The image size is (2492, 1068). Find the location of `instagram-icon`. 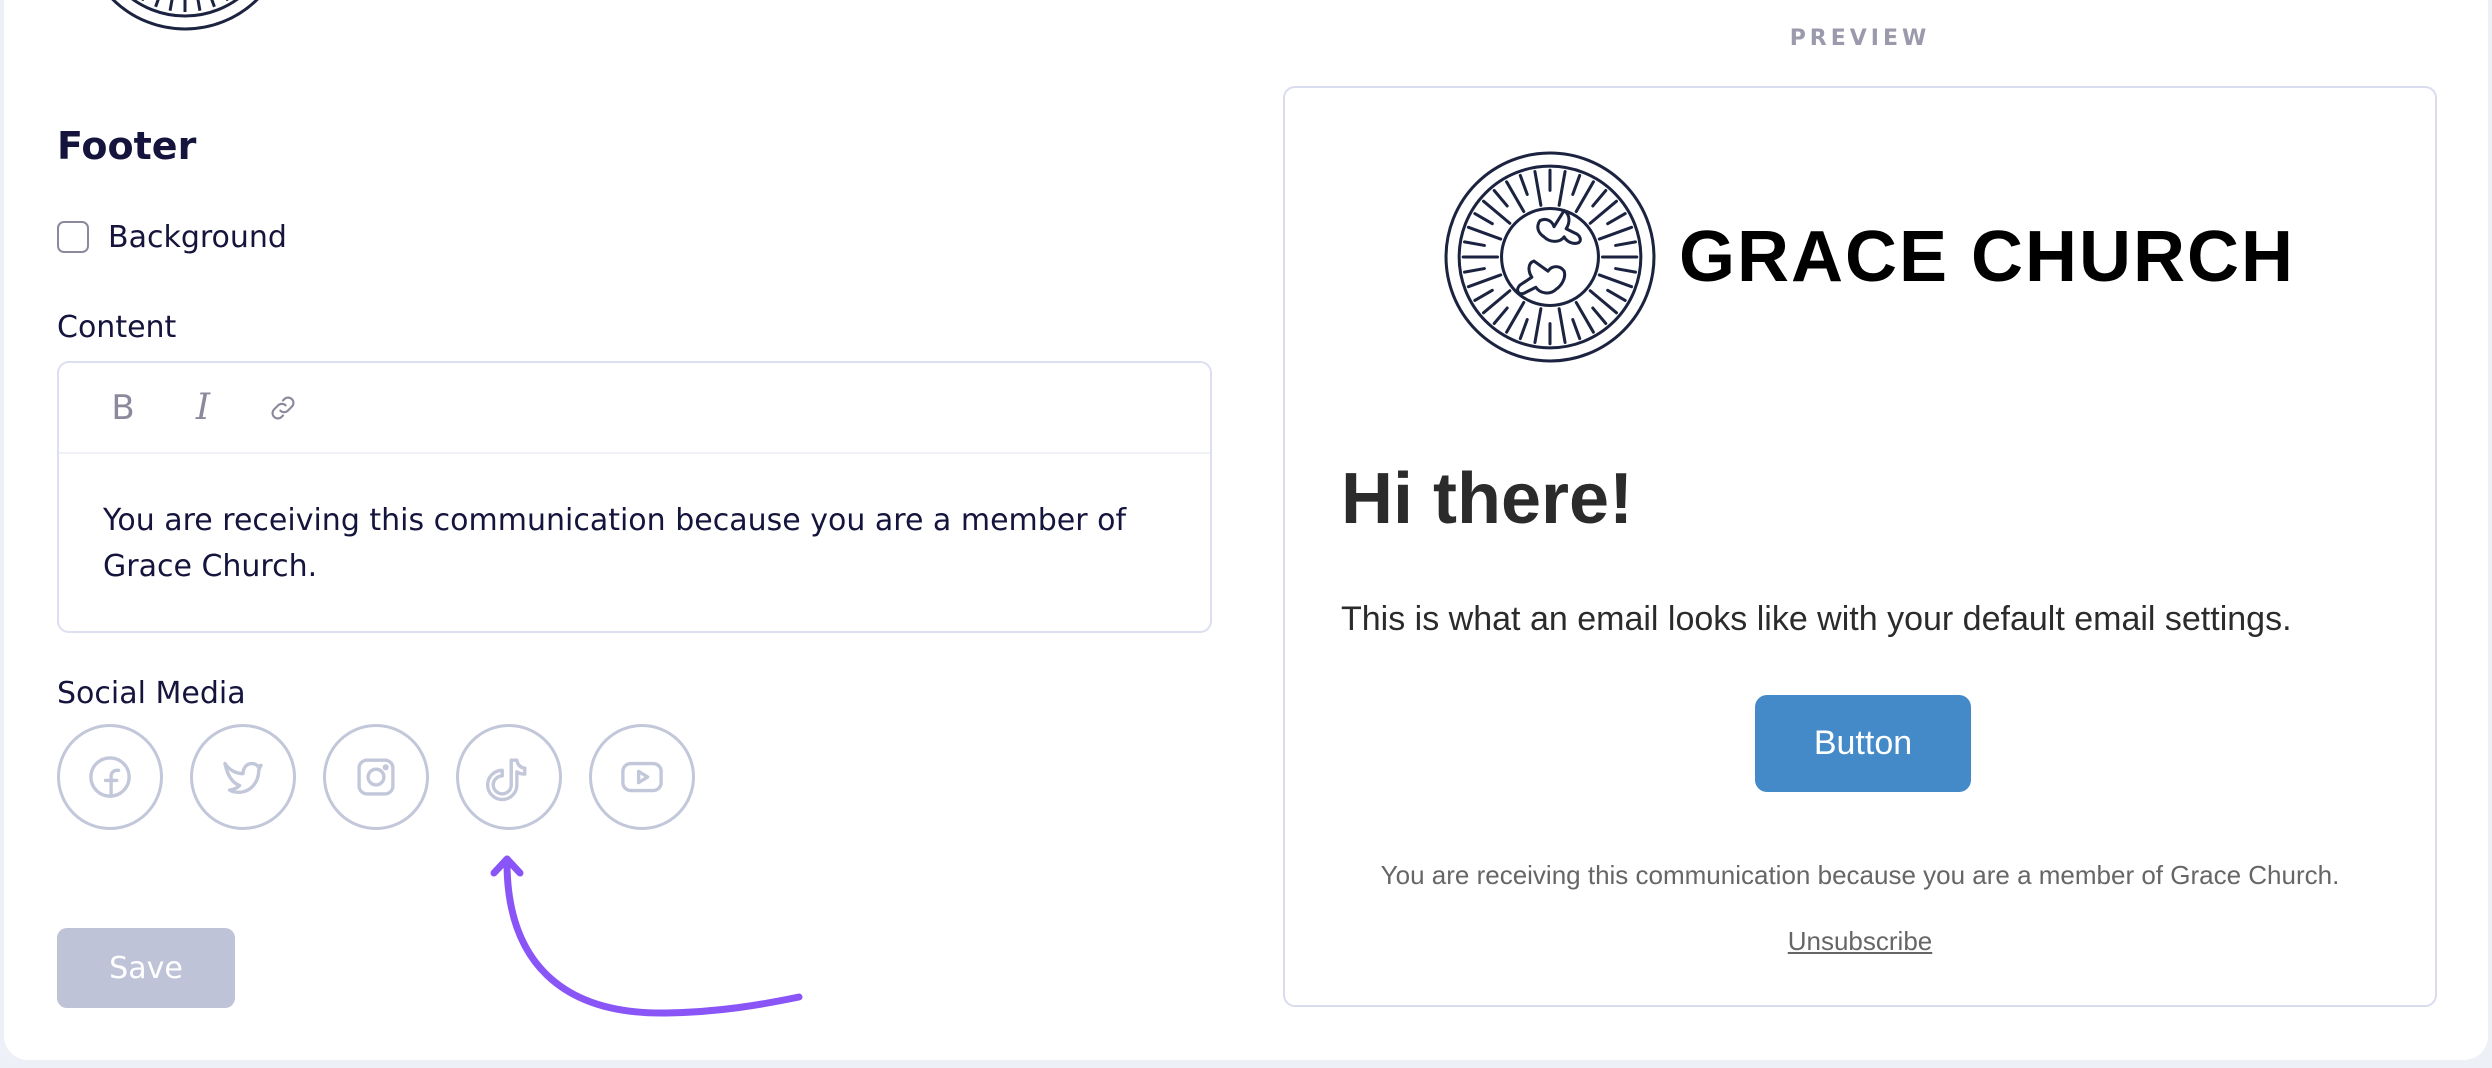

instagram-icon is located at coordinates (376, 777).